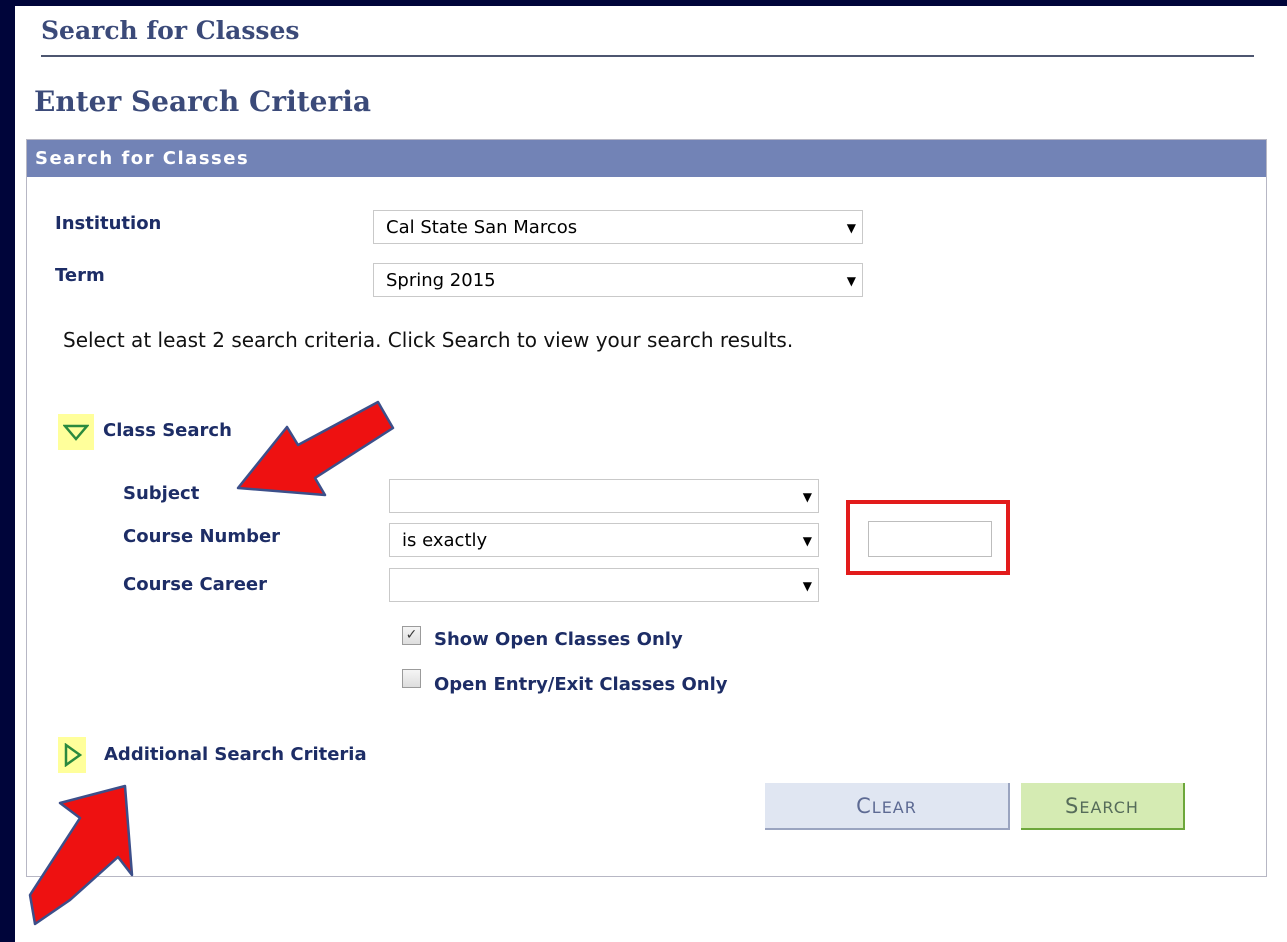 The image size is (1287, 942). Describe the element at coordinates (170, 30) in the screenshot. I see `page-title: Search for Classes` at that location.